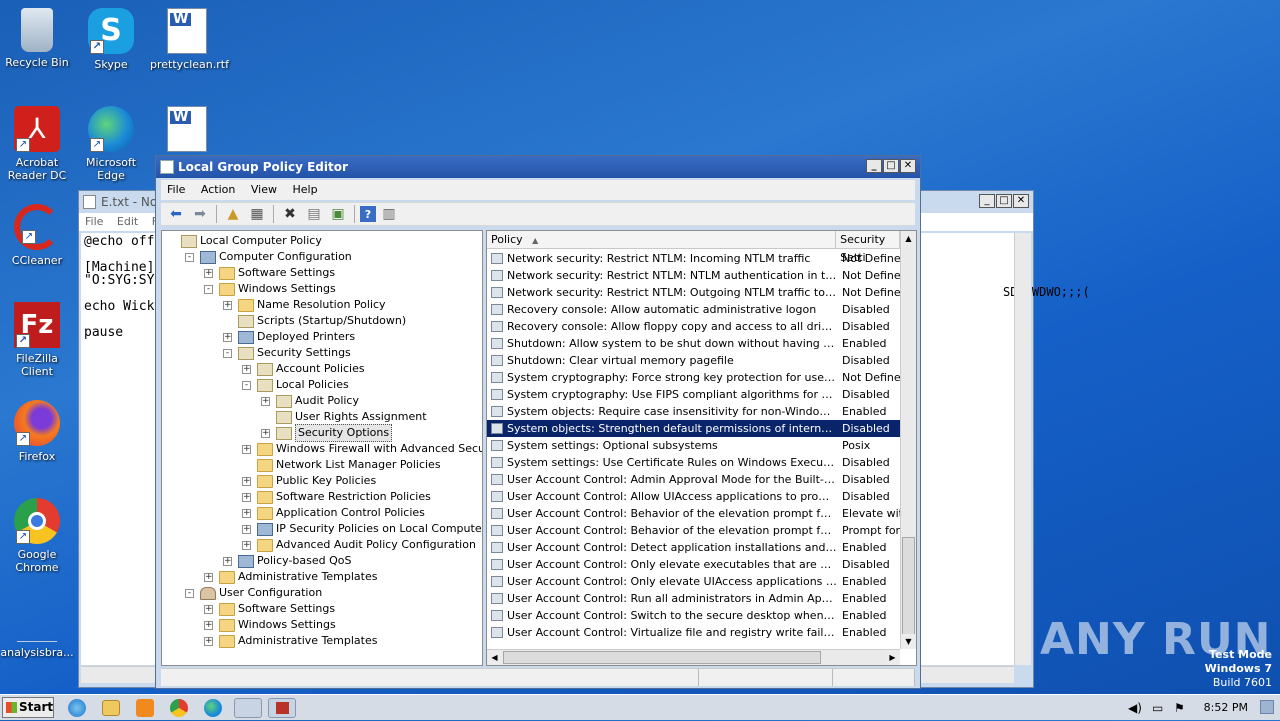  What do you see at coordinates (179, 708) in the screenshot?
I see `chrome-taskbar-icon` at bounding box center [179, 708].